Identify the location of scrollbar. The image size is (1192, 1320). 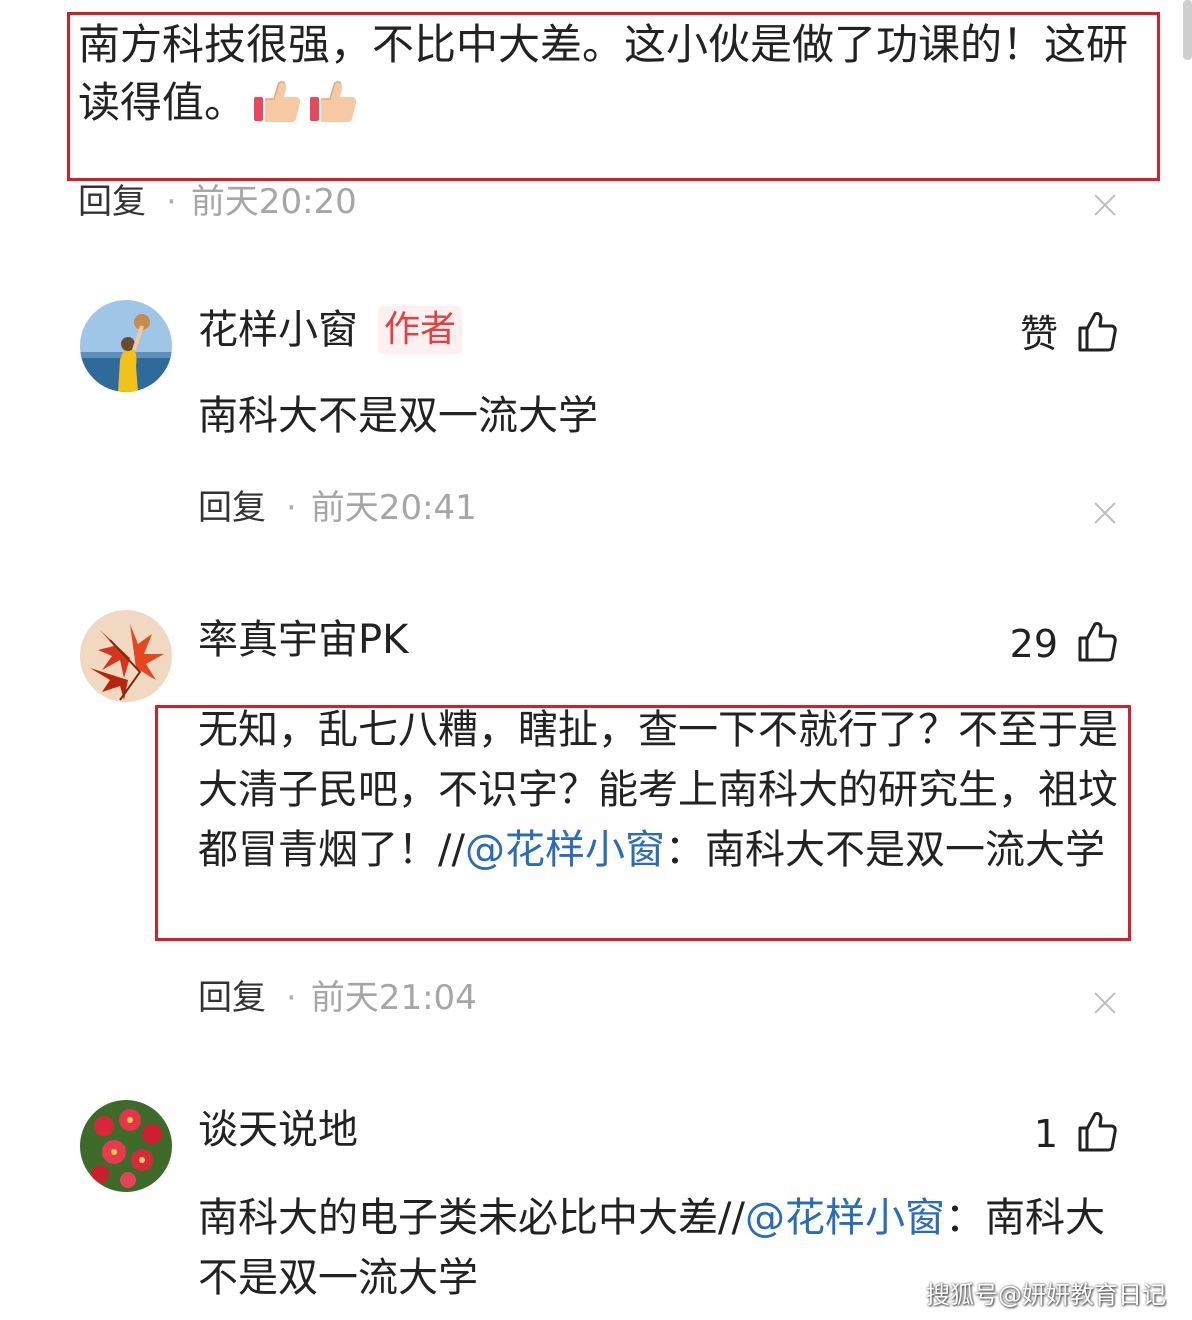
(1187, 30).